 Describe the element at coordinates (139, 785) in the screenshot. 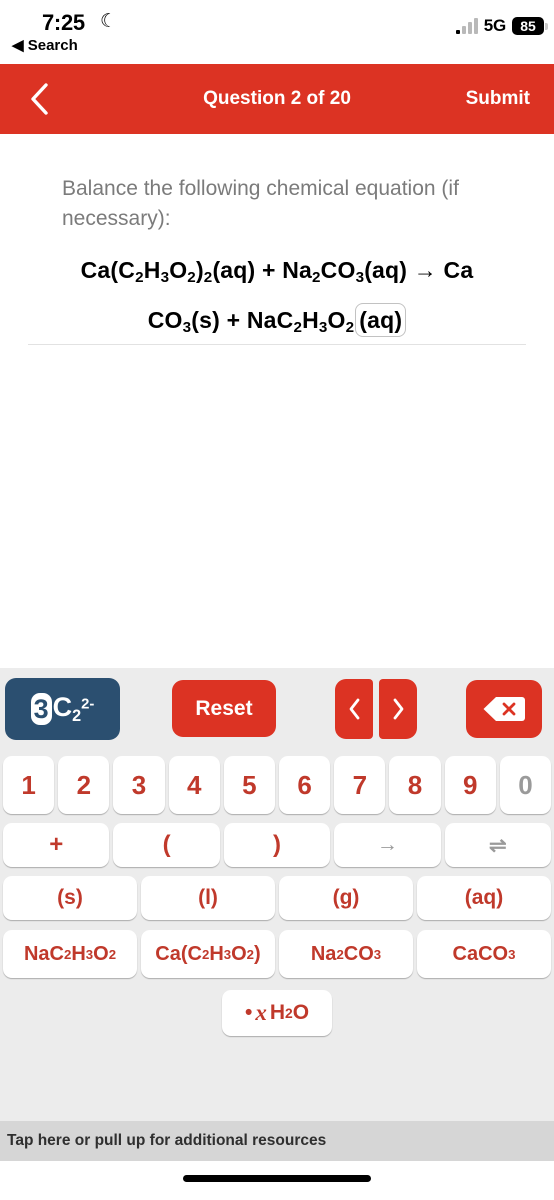

I see `number-key-3: 3` at that location.